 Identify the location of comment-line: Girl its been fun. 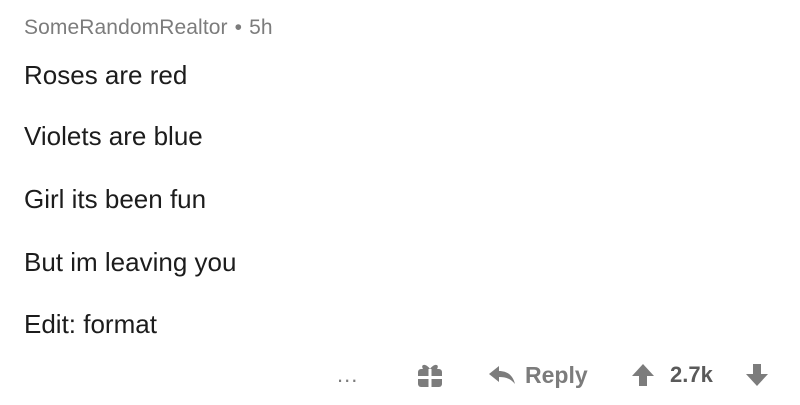
(115, 199).